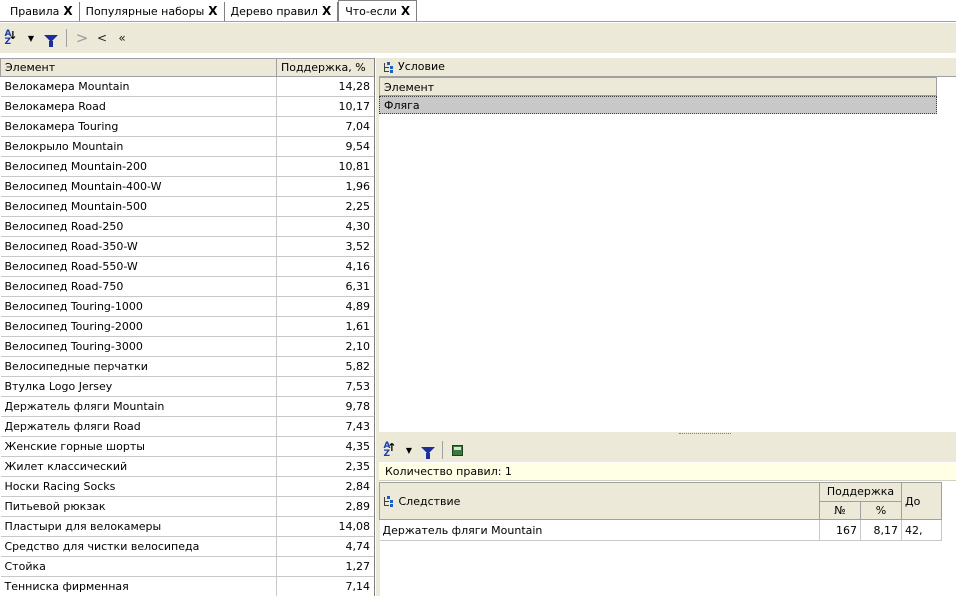 Image resolution: width=956 pixels, height=596 pixels. Describe the element at coordinates (138, 286) in the screenshot. I see `item-name: Велосипед Road-750` at that location.